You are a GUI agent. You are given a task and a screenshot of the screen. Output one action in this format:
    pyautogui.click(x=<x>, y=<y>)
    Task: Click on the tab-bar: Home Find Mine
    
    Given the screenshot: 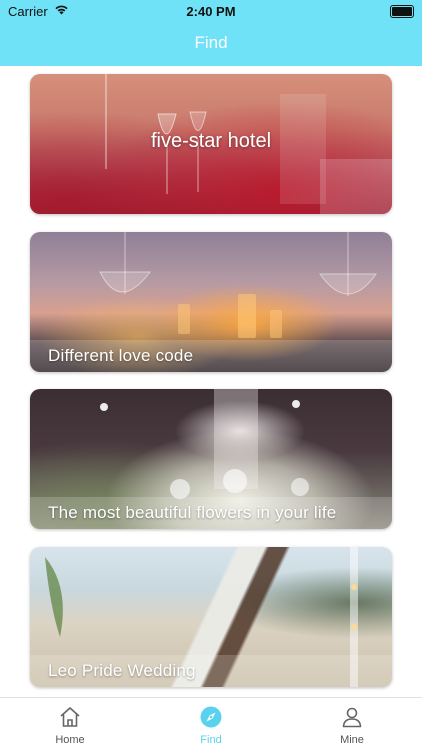 What is the action you would take?
    pyautogui.click(x=211, y=723)
    